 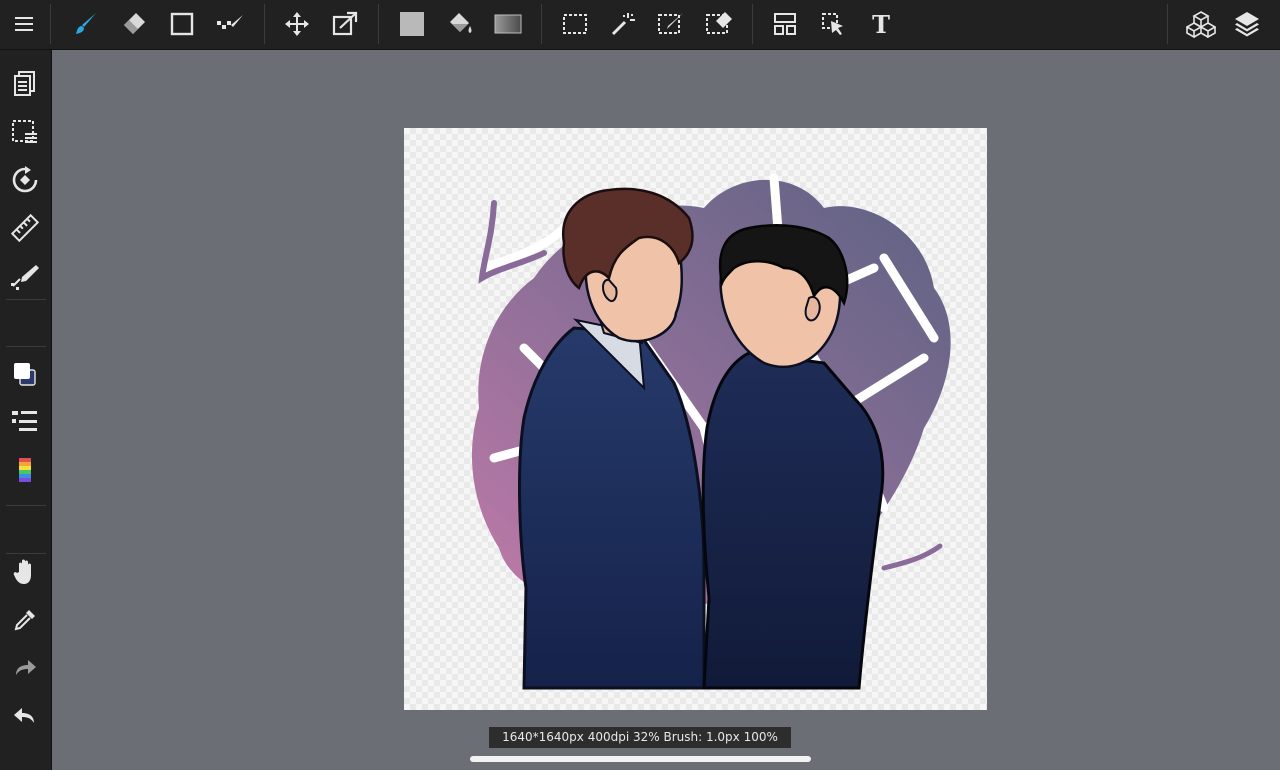 I want to click on color-swatch-icon, so click(x=25, y=374).